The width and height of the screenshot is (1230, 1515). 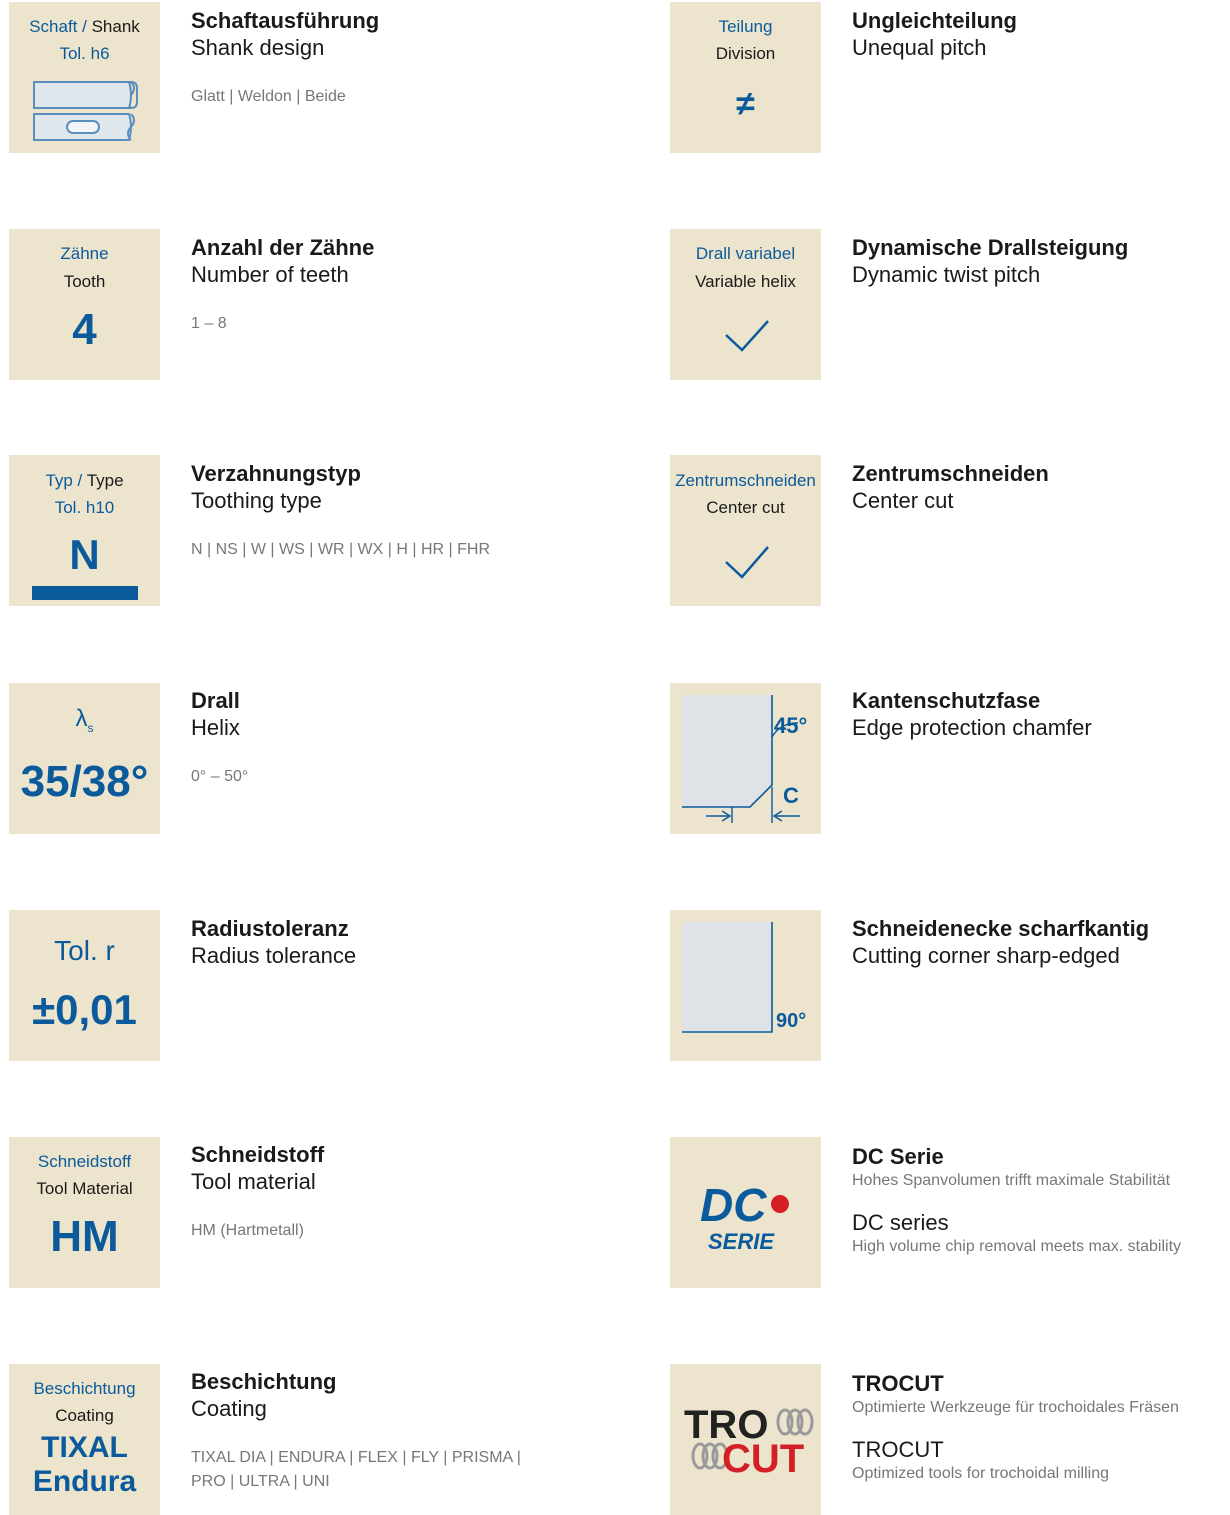 What do you see at coordinates (274, 955) in the screenshot?
I see `feature-subtitle: Radius tolerance` at bounding box center [274, 955].